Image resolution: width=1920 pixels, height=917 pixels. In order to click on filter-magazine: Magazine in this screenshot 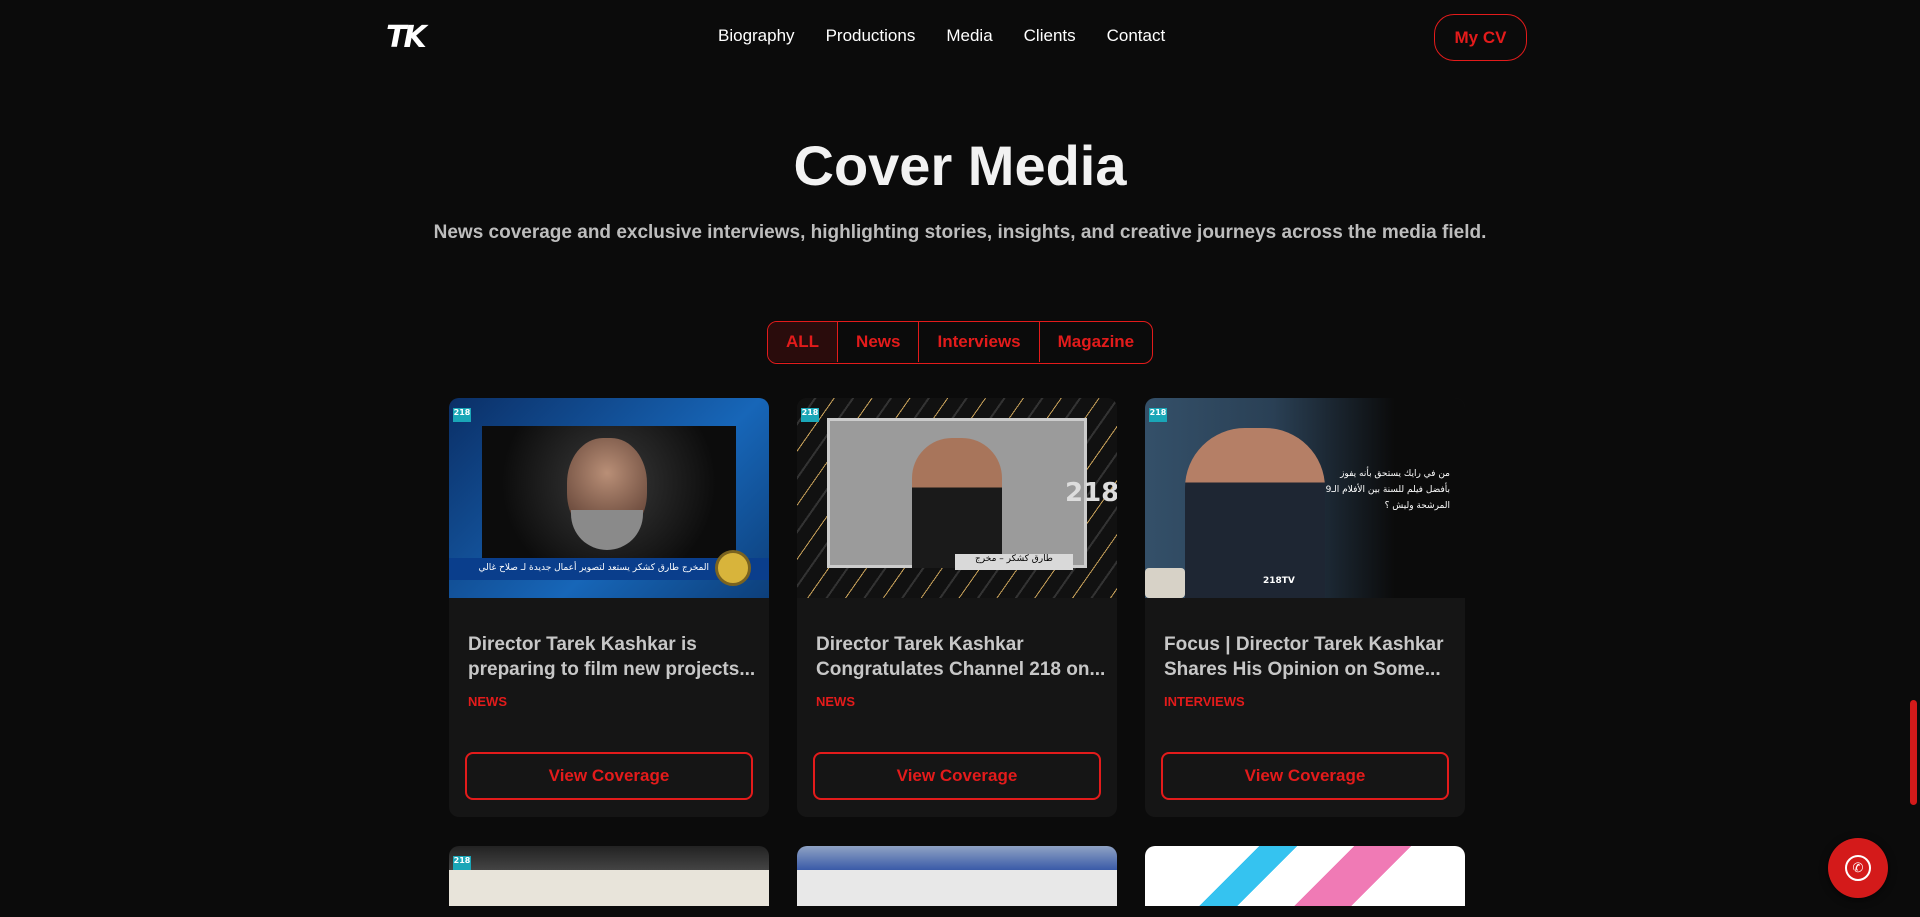, I will do `click(1095, 342)`.